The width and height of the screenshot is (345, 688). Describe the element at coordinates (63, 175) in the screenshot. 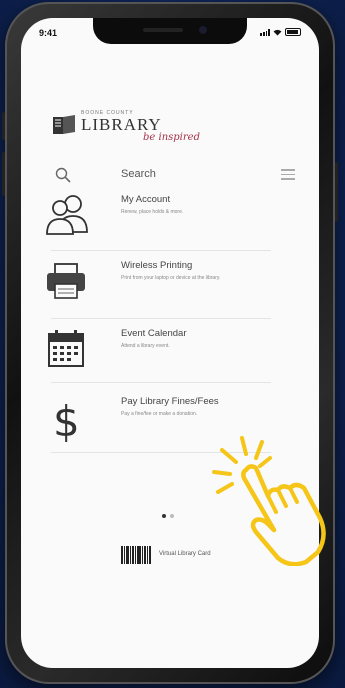

I see `search-icon` at that location.